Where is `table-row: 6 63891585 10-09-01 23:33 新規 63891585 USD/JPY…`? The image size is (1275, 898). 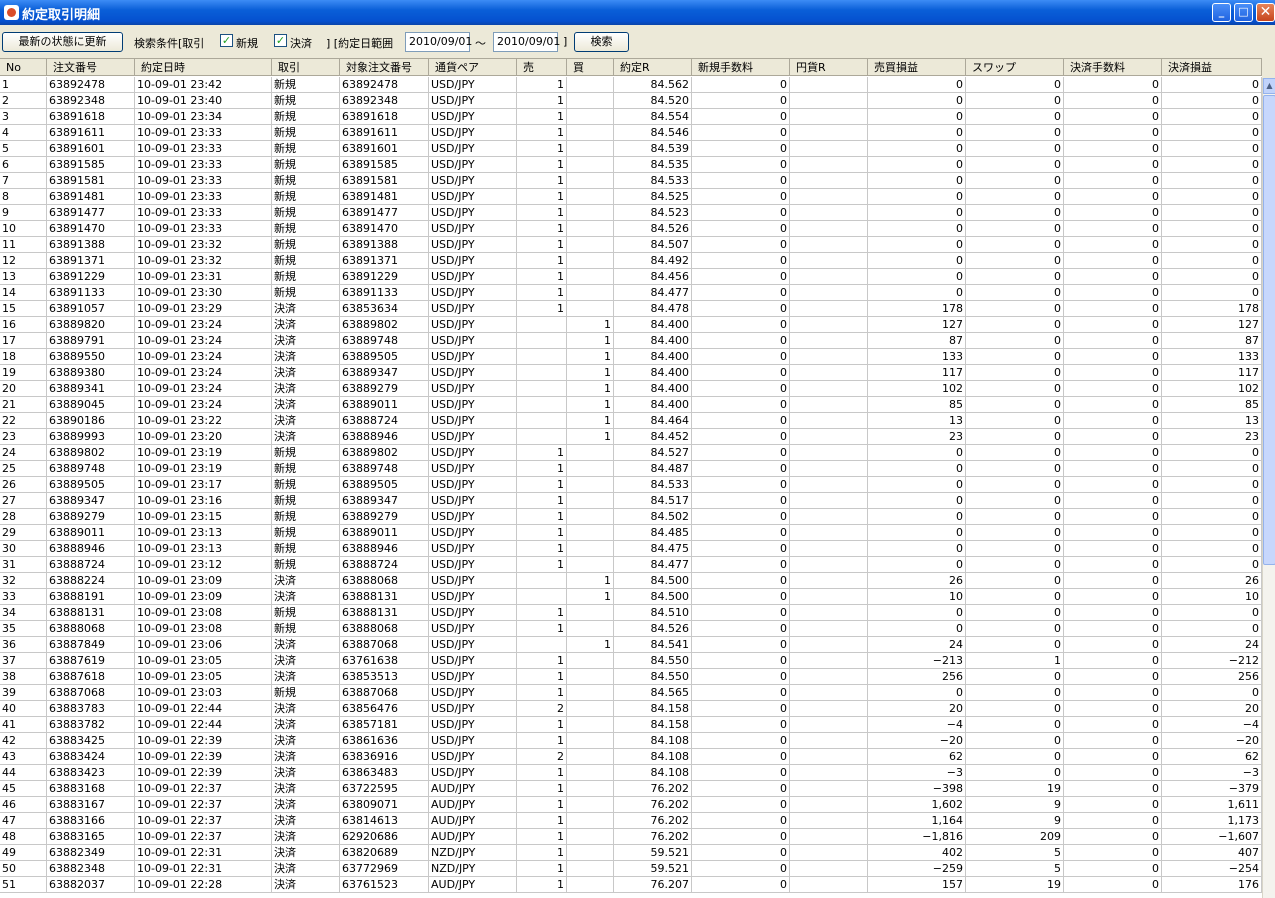
table-row: 6 63891585 10-09-01 23:33 新規 63891585 USD/JPY… is located at coordinates (631, 165).